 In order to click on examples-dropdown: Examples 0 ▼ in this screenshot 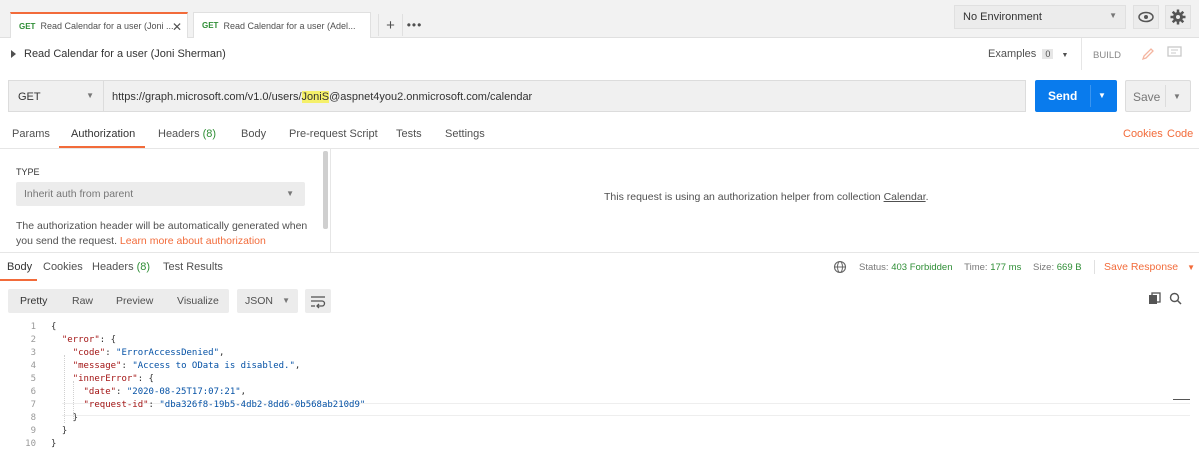, I will do `click(1028, 54)`.